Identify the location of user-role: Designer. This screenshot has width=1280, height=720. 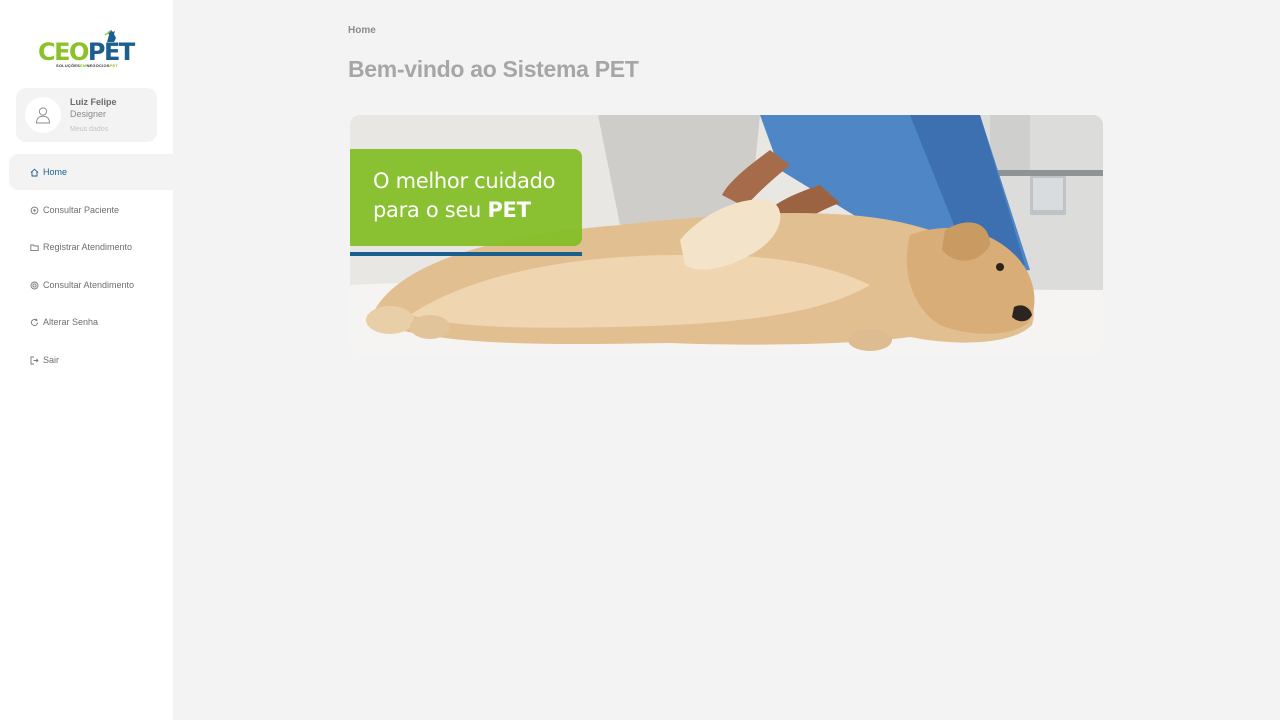
(88, 114).